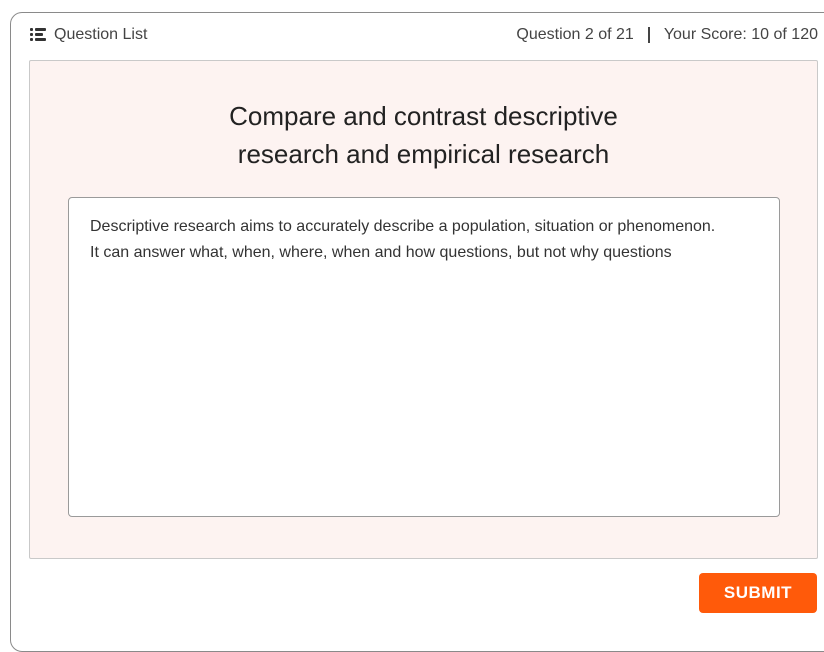 Image resolution: width=824 pixels, height=652 pixels. Describe the element at coordinates (648, 35) in the screenshot. I see `status-divider` at that location.